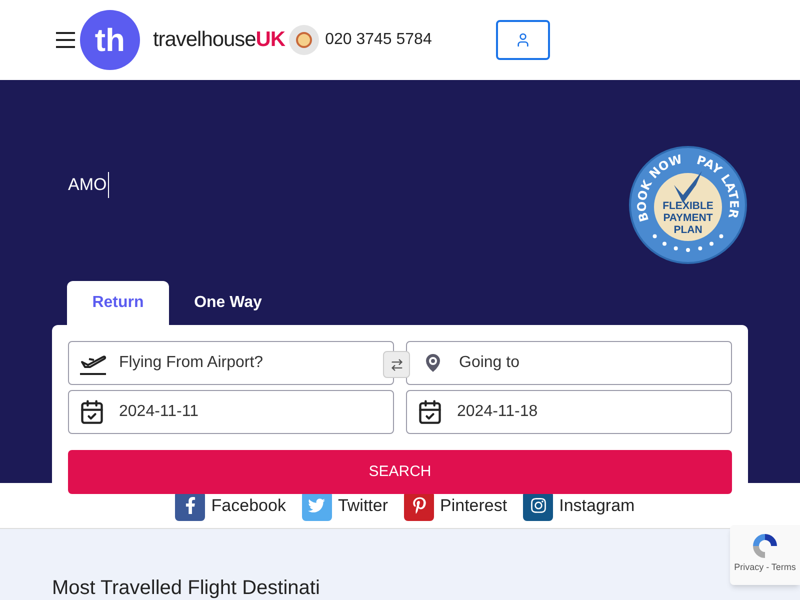 This screenshot has width=800, height=600. I want to click on section-heading: Most Travelled Flight Destinati, so click(186, 589).